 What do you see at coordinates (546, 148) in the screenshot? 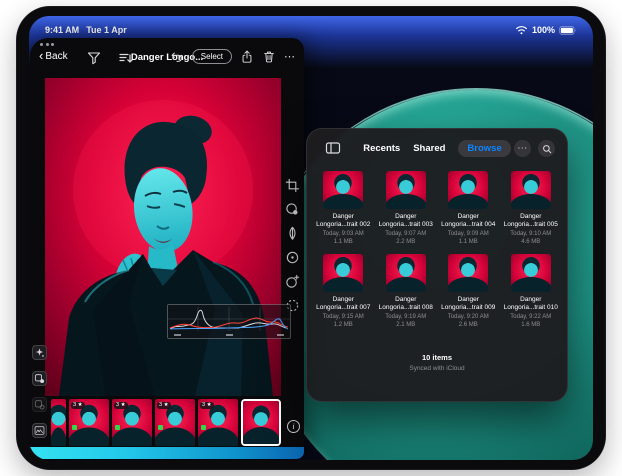
I see `search-icon` at bounding box center [546, 148].